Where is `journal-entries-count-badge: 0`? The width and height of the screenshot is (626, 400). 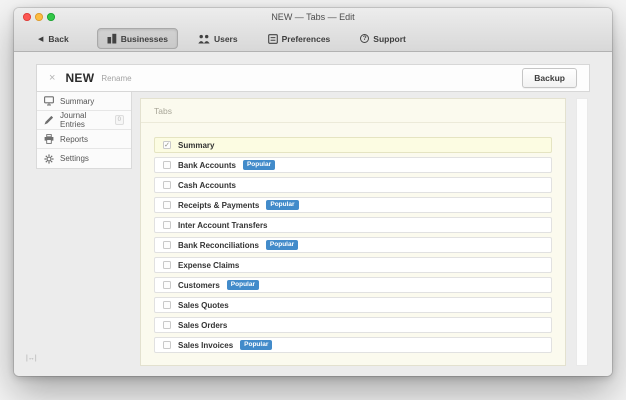 journal-entries-count-badge: 0 is located at coordinates (119, 120).